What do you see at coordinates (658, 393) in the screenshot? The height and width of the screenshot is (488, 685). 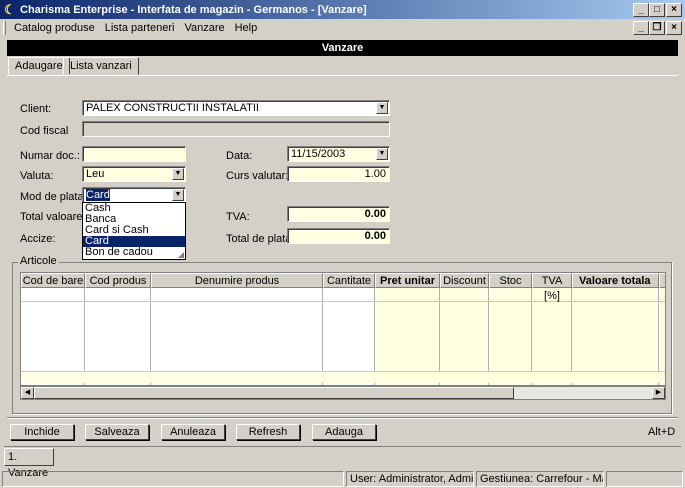 I see `scroll-right-icon: ▶` at bounding box center [658, 393].